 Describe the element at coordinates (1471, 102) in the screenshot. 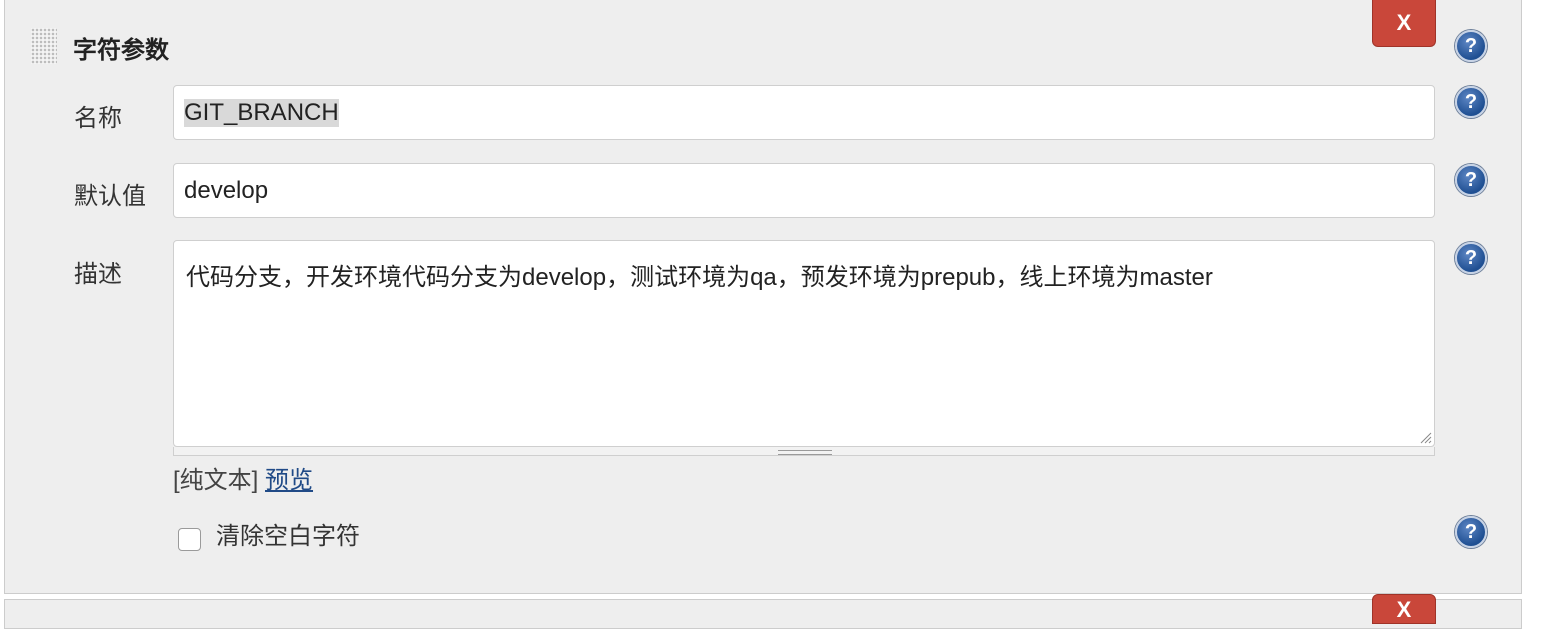

I see `name-help-icon: ?` at that location.